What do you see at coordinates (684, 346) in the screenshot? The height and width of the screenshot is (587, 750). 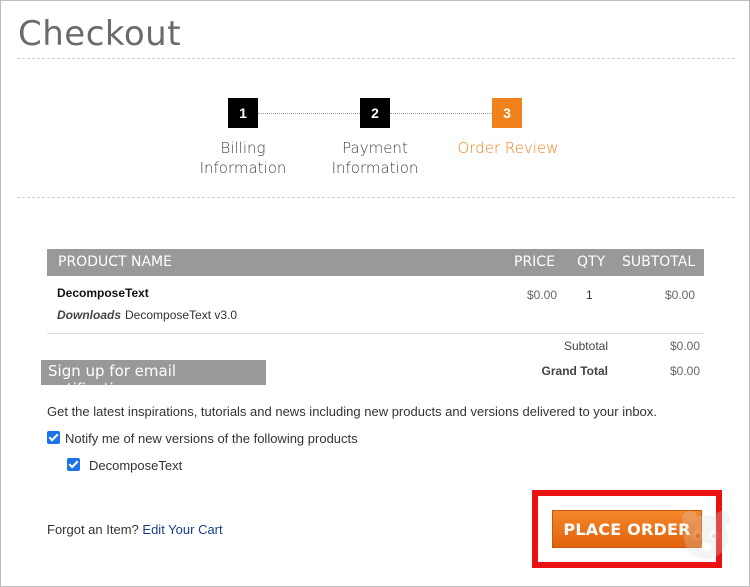 I see `subtotal-value: $0.00` at bounding box center [684, 346].